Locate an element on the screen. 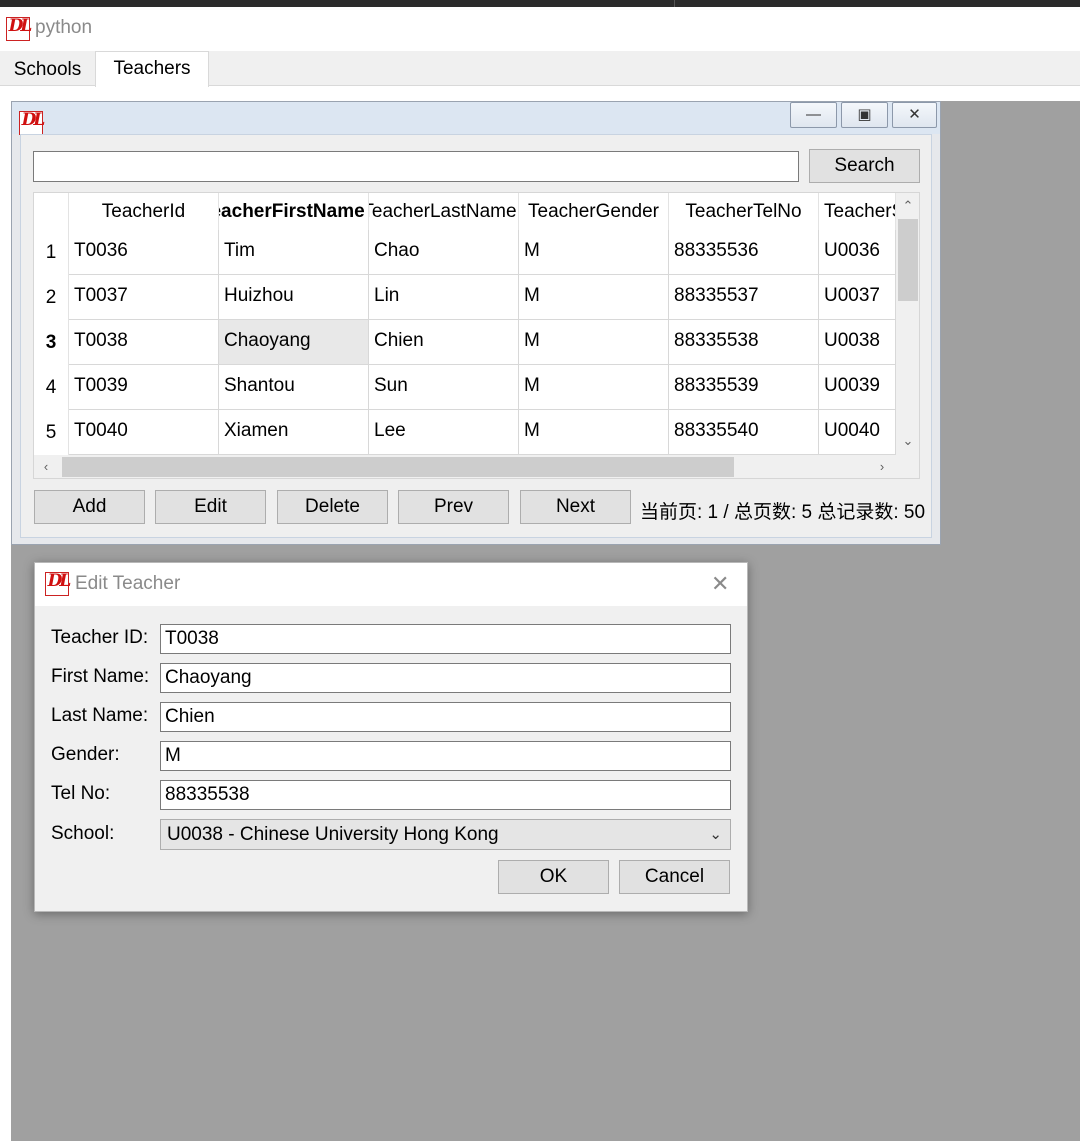 The image size is (1080, 1141). table-cell: Huizhou is located at coordinates (294, 297).